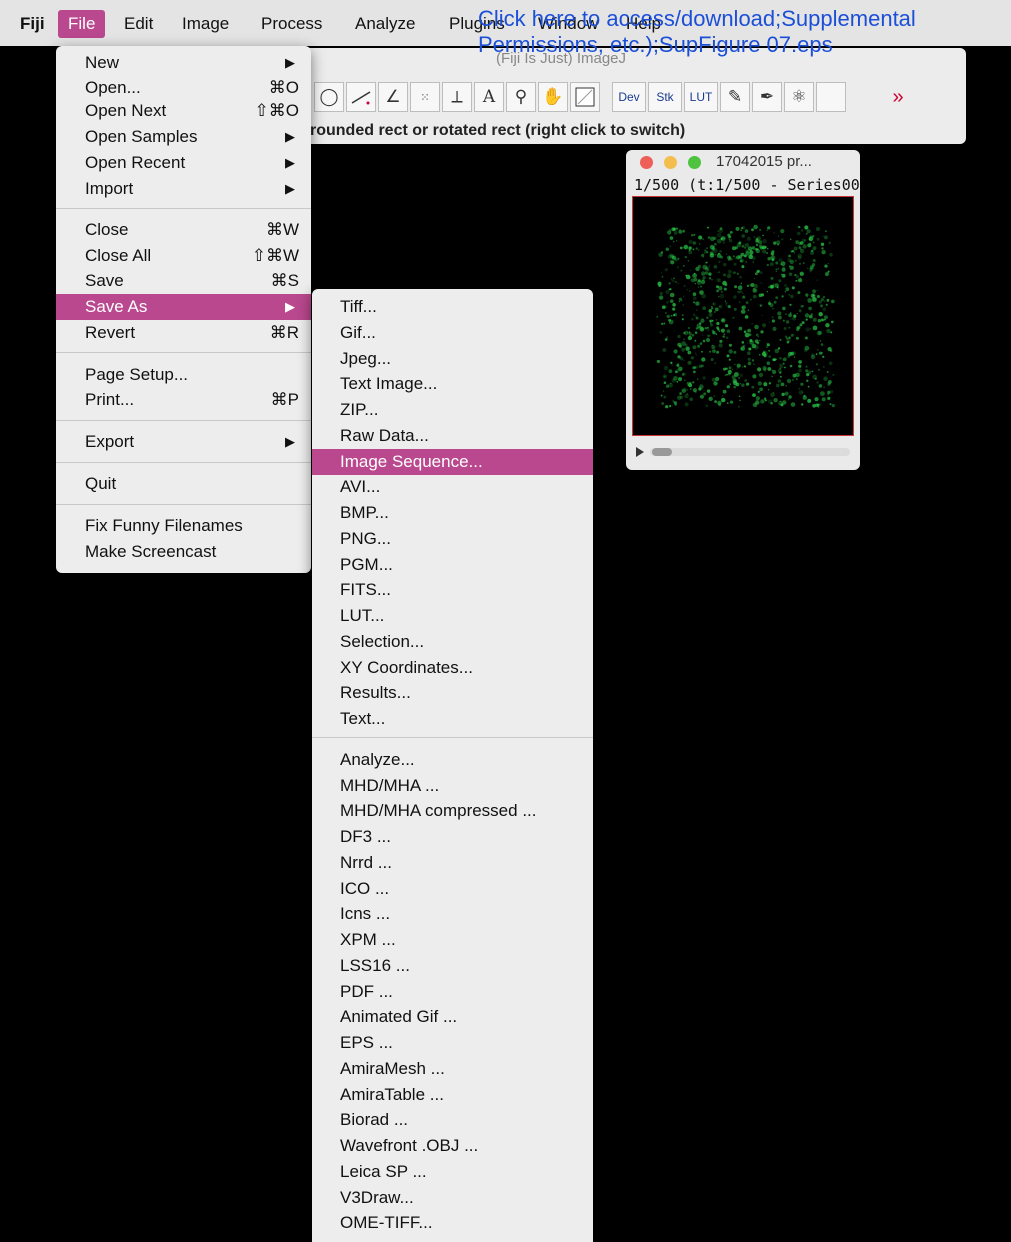 This screenshot has height=1242, width=1011. I want to click on zoom-window-icon, so click(694, 162).